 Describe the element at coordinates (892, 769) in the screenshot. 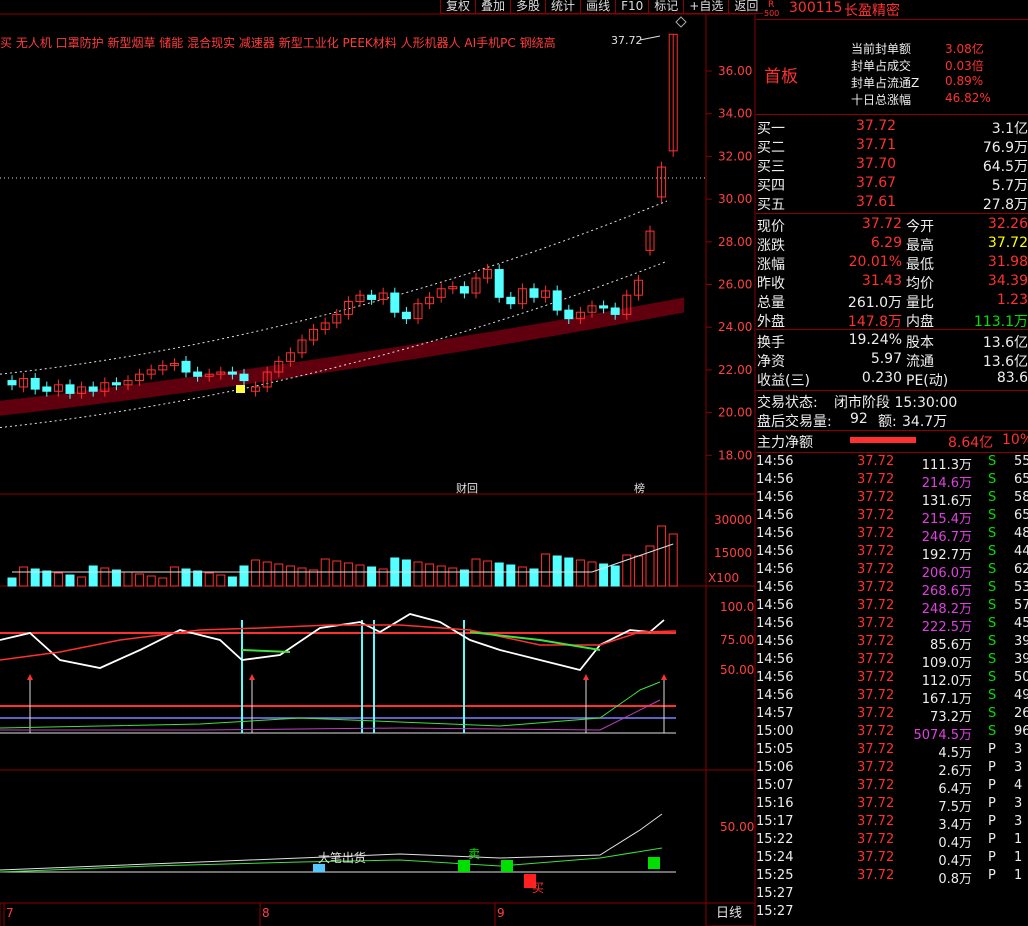

I see `tick-row: 15:06 37.72 2.6万 P 3` at that location.